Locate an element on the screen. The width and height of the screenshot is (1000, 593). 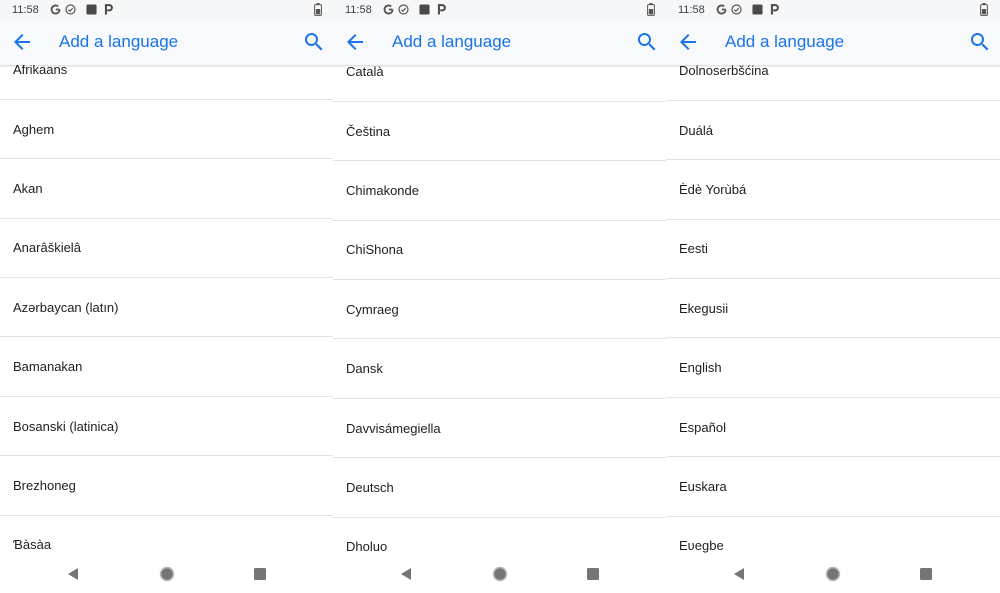
language-item: Èdè Yorùbá is located at coordinates (833, 190).